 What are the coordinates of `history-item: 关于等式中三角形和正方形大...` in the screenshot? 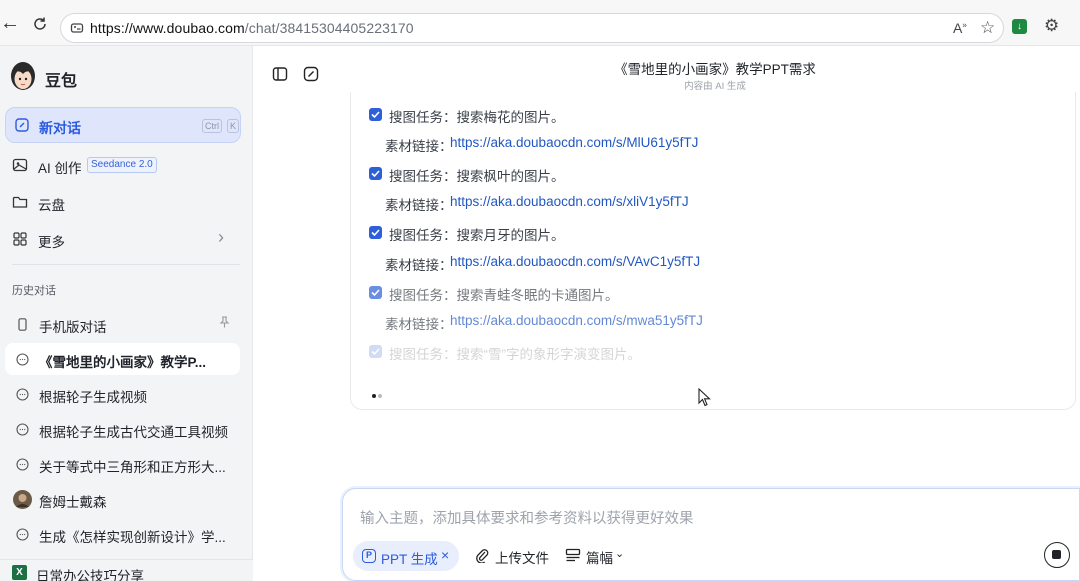 It's located at (122, 464).